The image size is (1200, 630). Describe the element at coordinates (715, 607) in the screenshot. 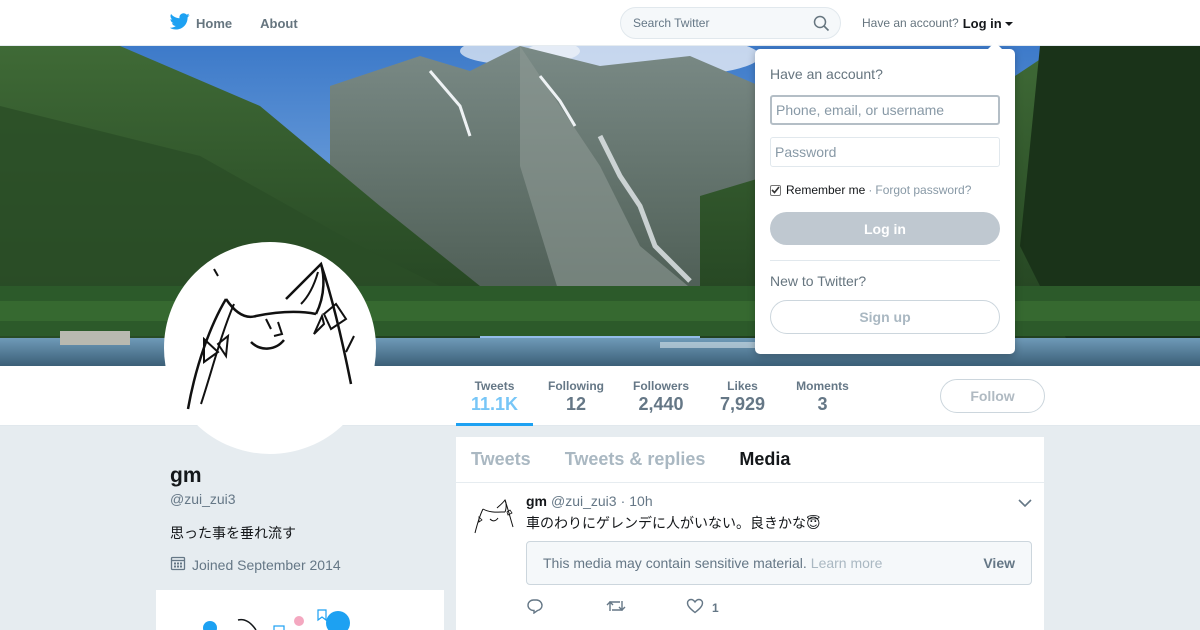

I see `like-count: 1` at that location.